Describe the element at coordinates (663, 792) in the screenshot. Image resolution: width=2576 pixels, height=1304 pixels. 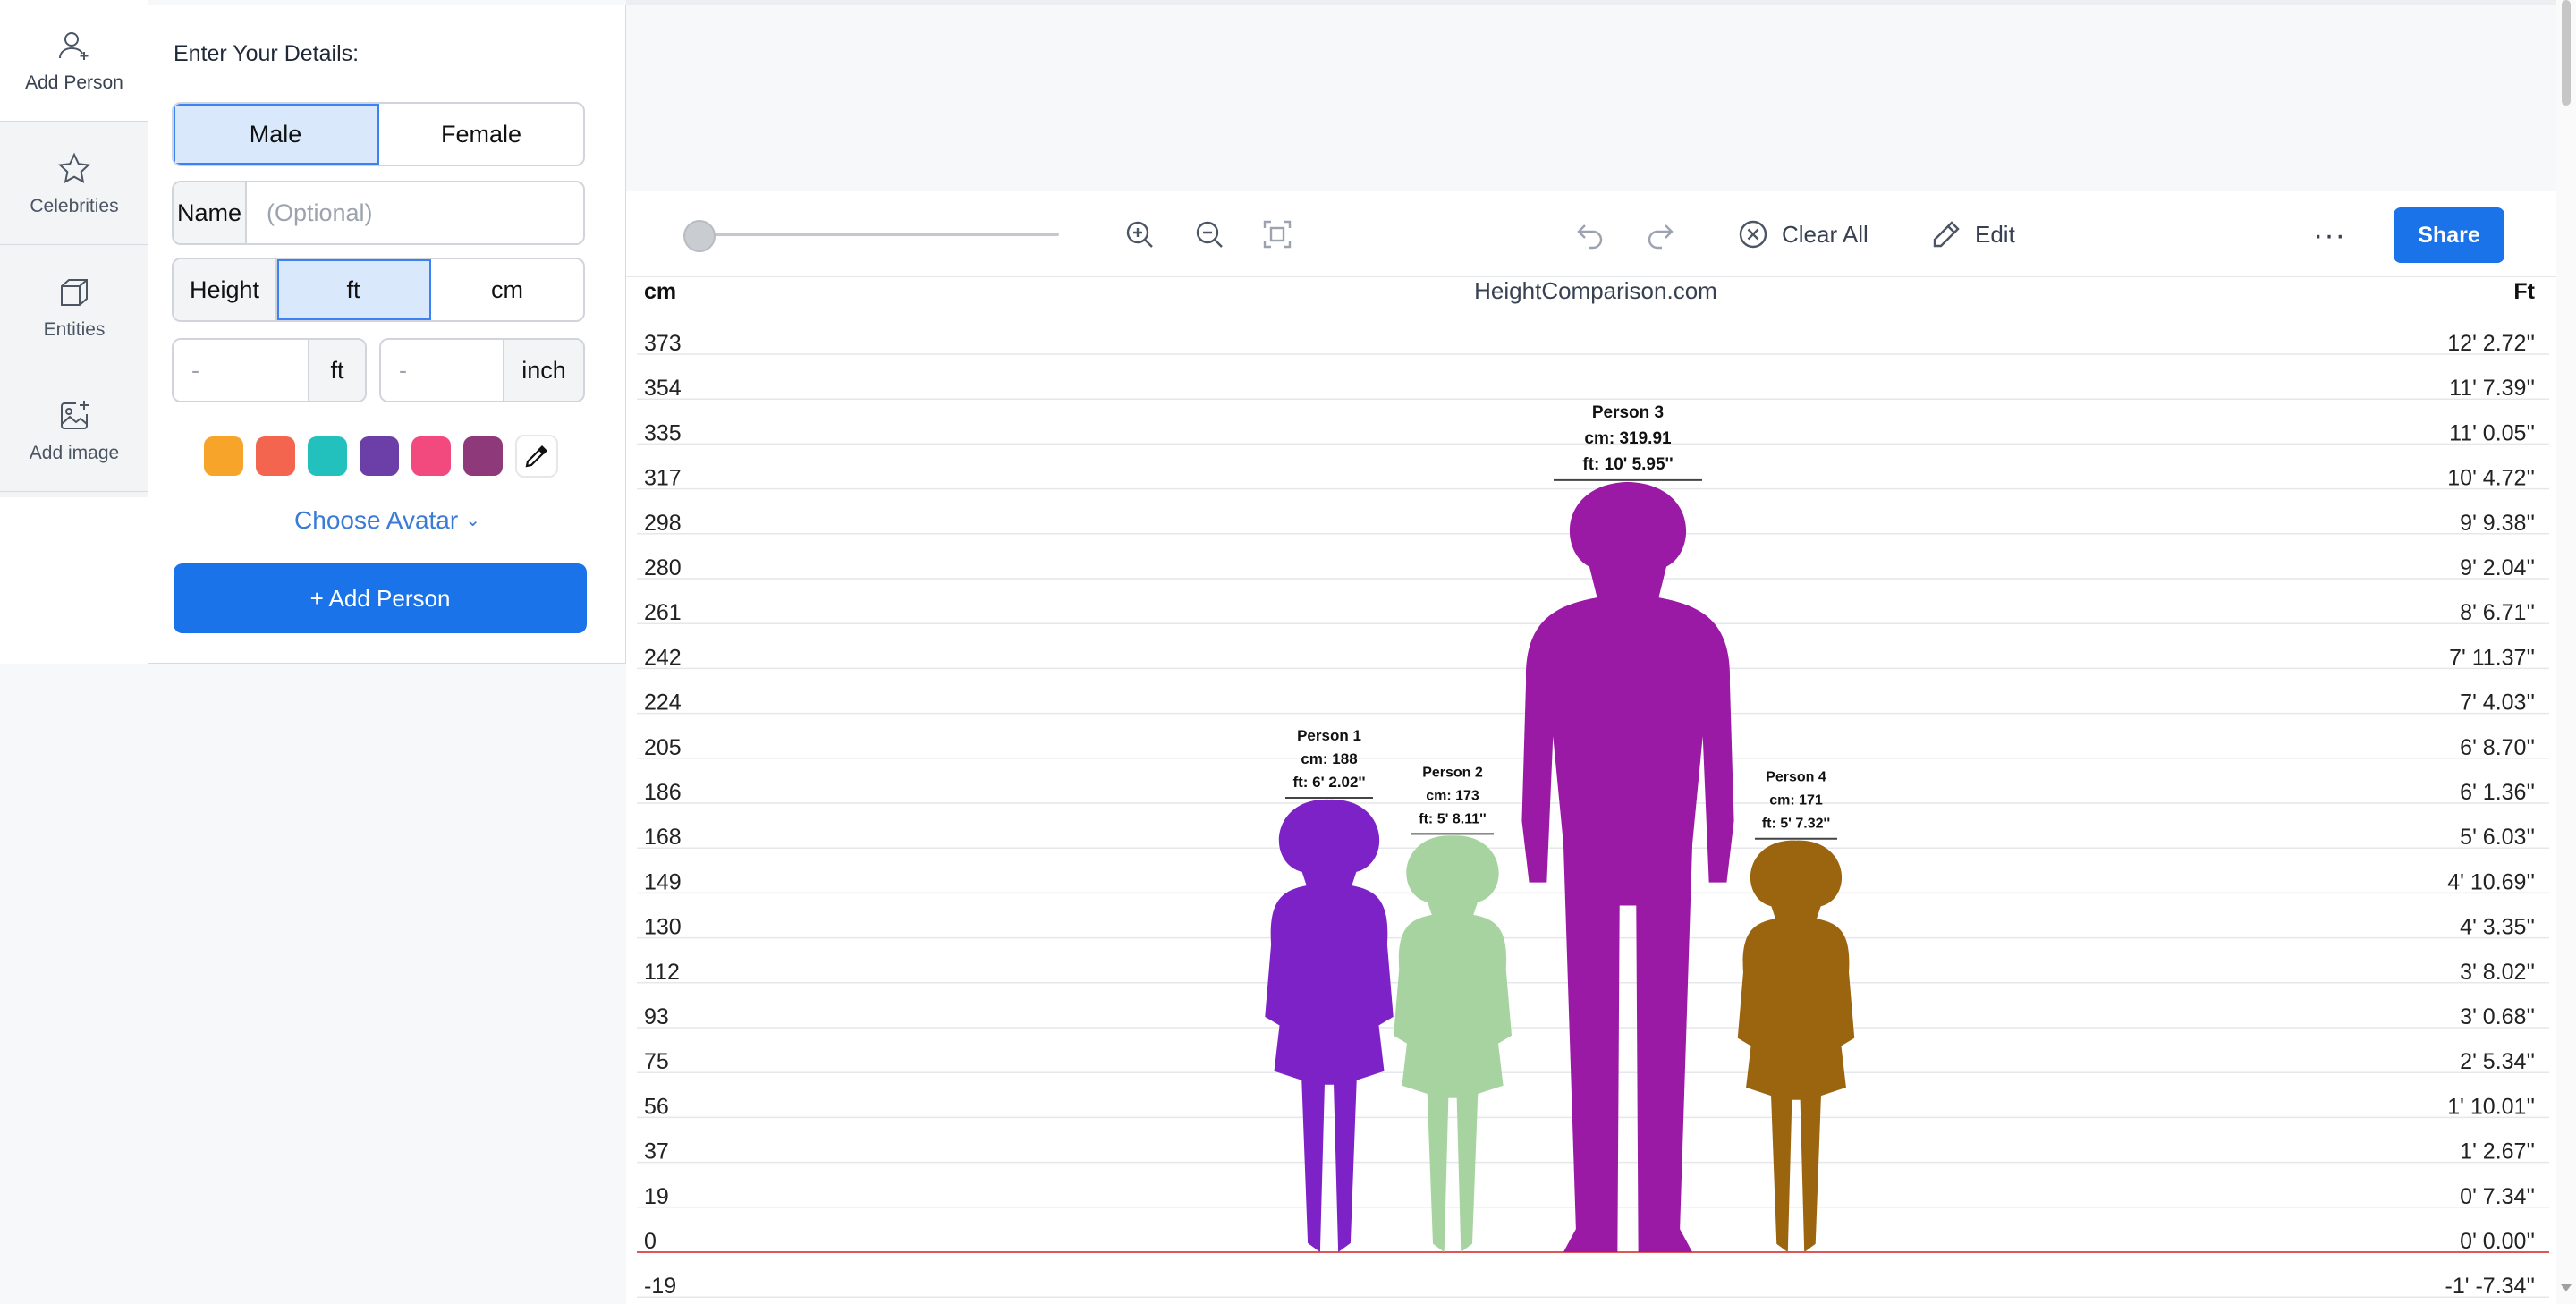
I see `cm-tick-label: 186` at that location.